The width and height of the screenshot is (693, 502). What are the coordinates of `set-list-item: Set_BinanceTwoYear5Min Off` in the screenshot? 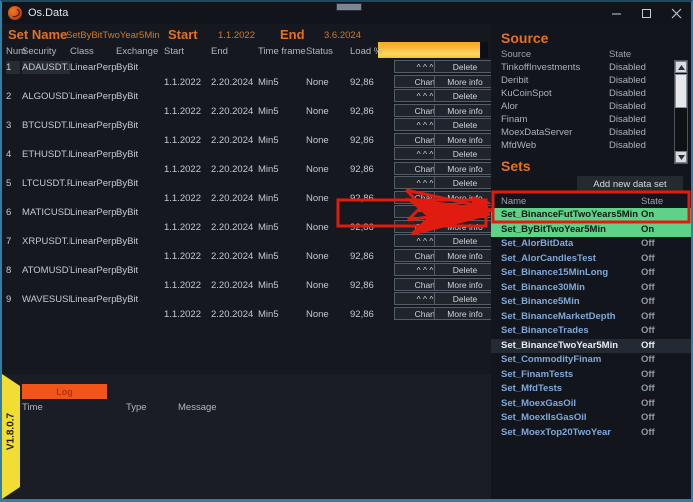 It's located at (591, 345).